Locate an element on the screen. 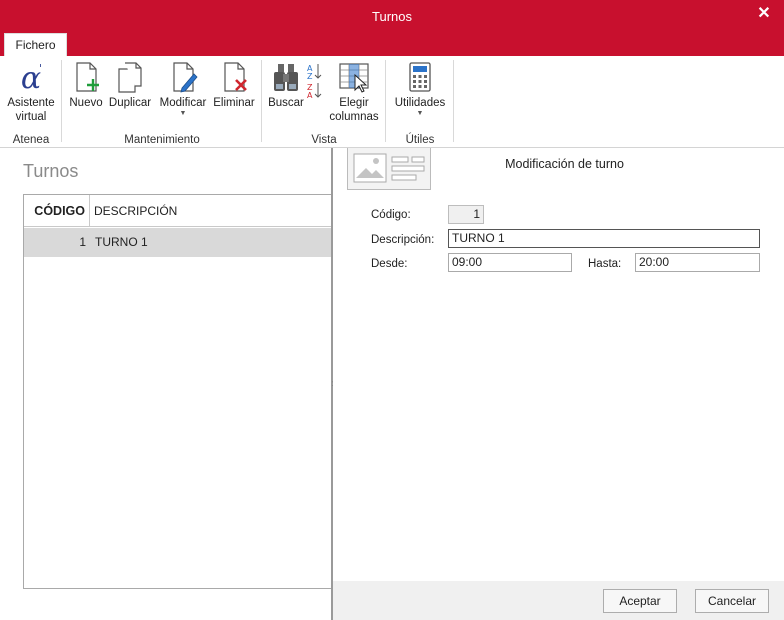  ribbon: α ' Asistente virtual Atenea Nuevo Dupli is located at coordinates (392, 102).